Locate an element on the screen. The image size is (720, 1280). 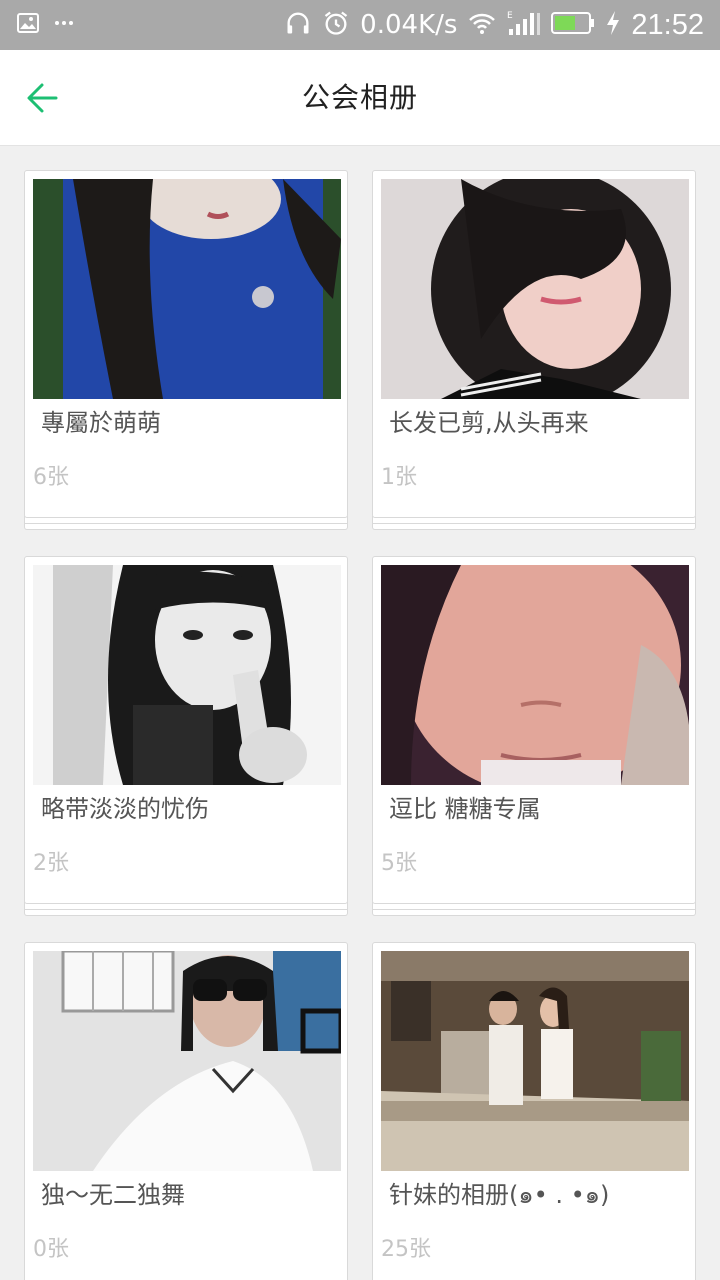
album-photo-count: 5张 is located at coordinates (399, 863).